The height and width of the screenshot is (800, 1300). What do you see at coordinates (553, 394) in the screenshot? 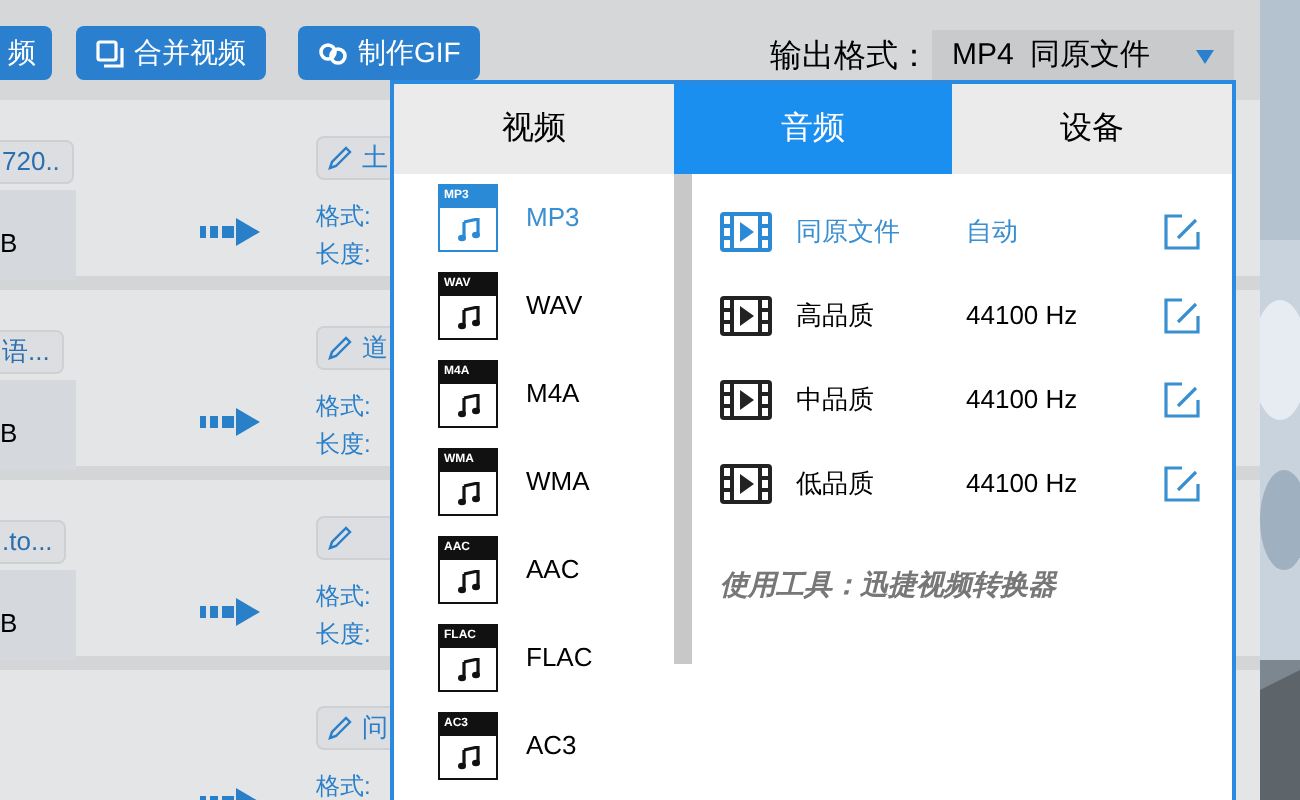
I see `format-item: M4A` at bounding box center [553, 394].